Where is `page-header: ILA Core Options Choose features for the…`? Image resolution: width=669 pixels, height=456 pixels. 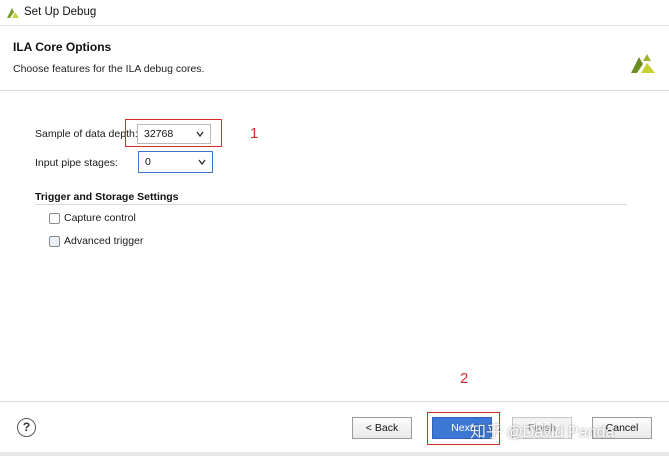
page-header: ILA Core Options Choose features for the… is located at coordinates (334, 58).